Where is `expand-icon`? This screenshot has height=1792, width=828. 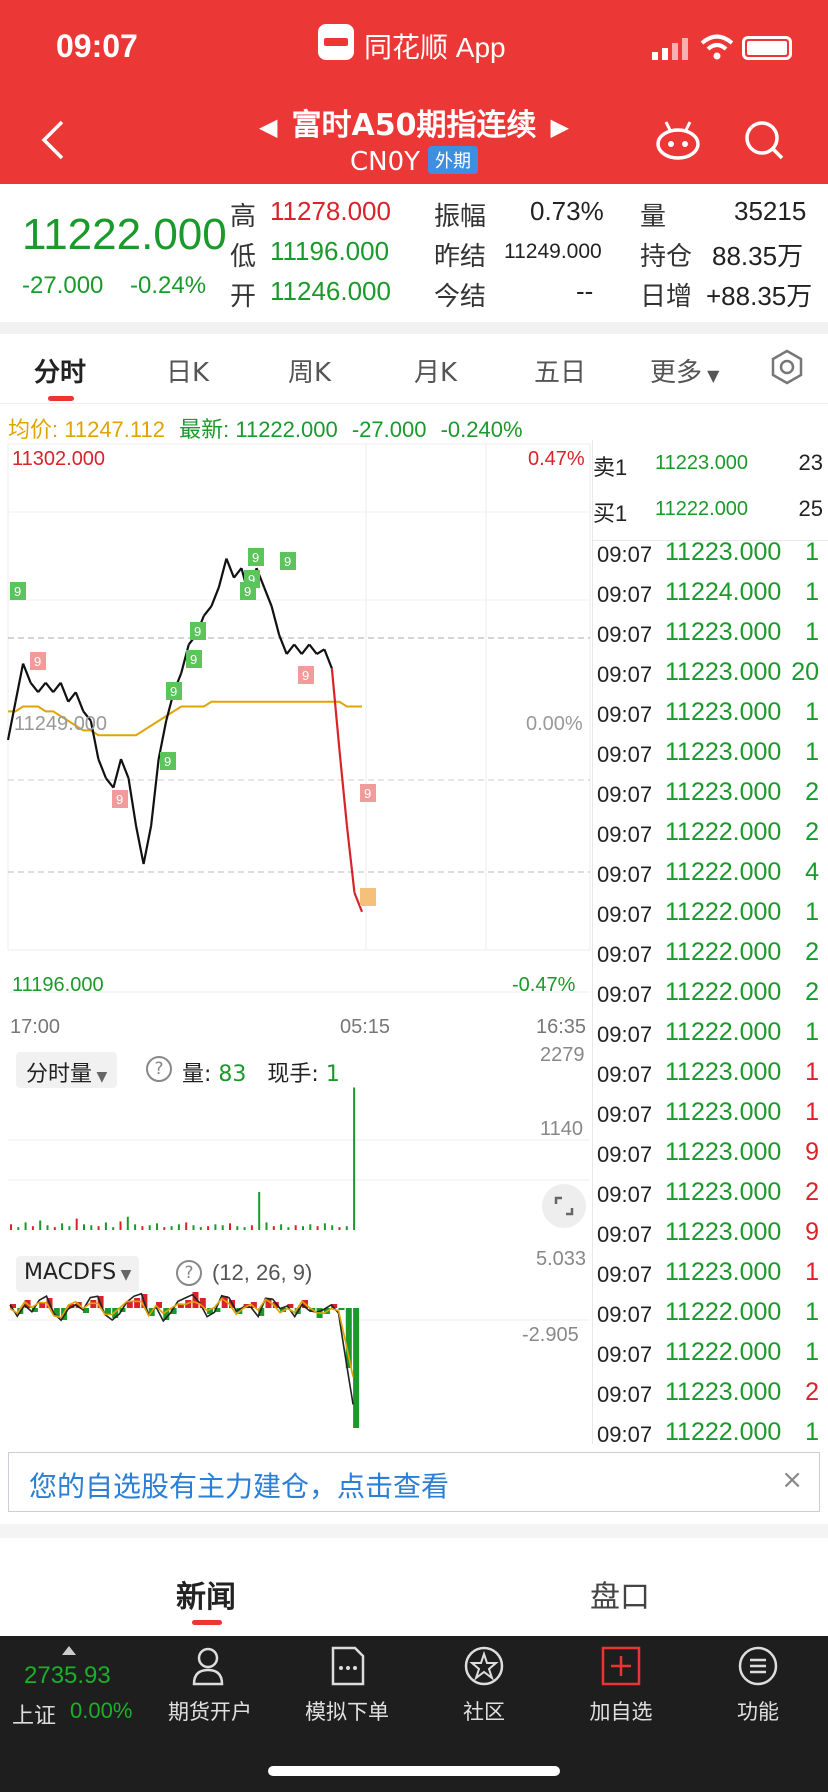
expand-icon is located at coordinates (564, 1206).